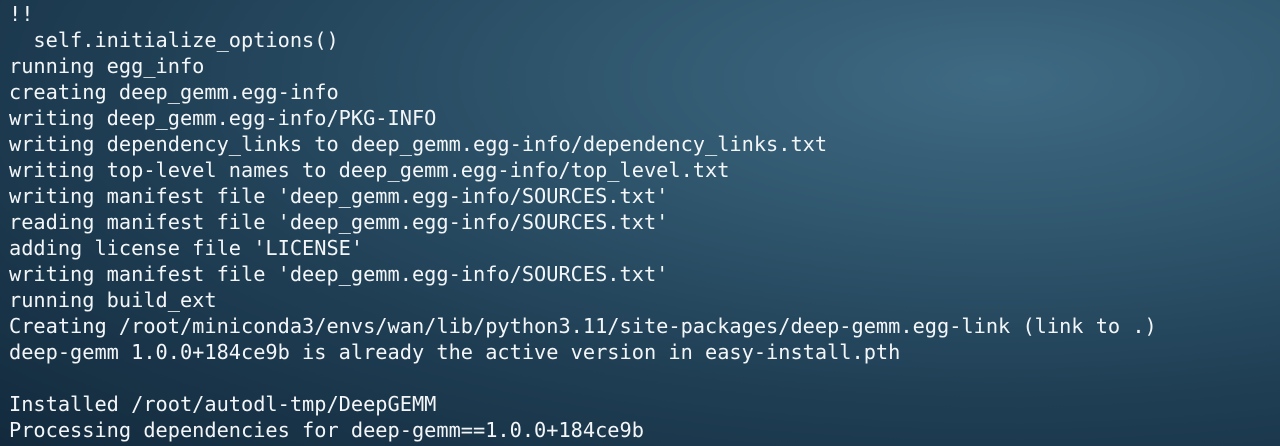  I want to click on terminal-line: !!, so click(21, 14).